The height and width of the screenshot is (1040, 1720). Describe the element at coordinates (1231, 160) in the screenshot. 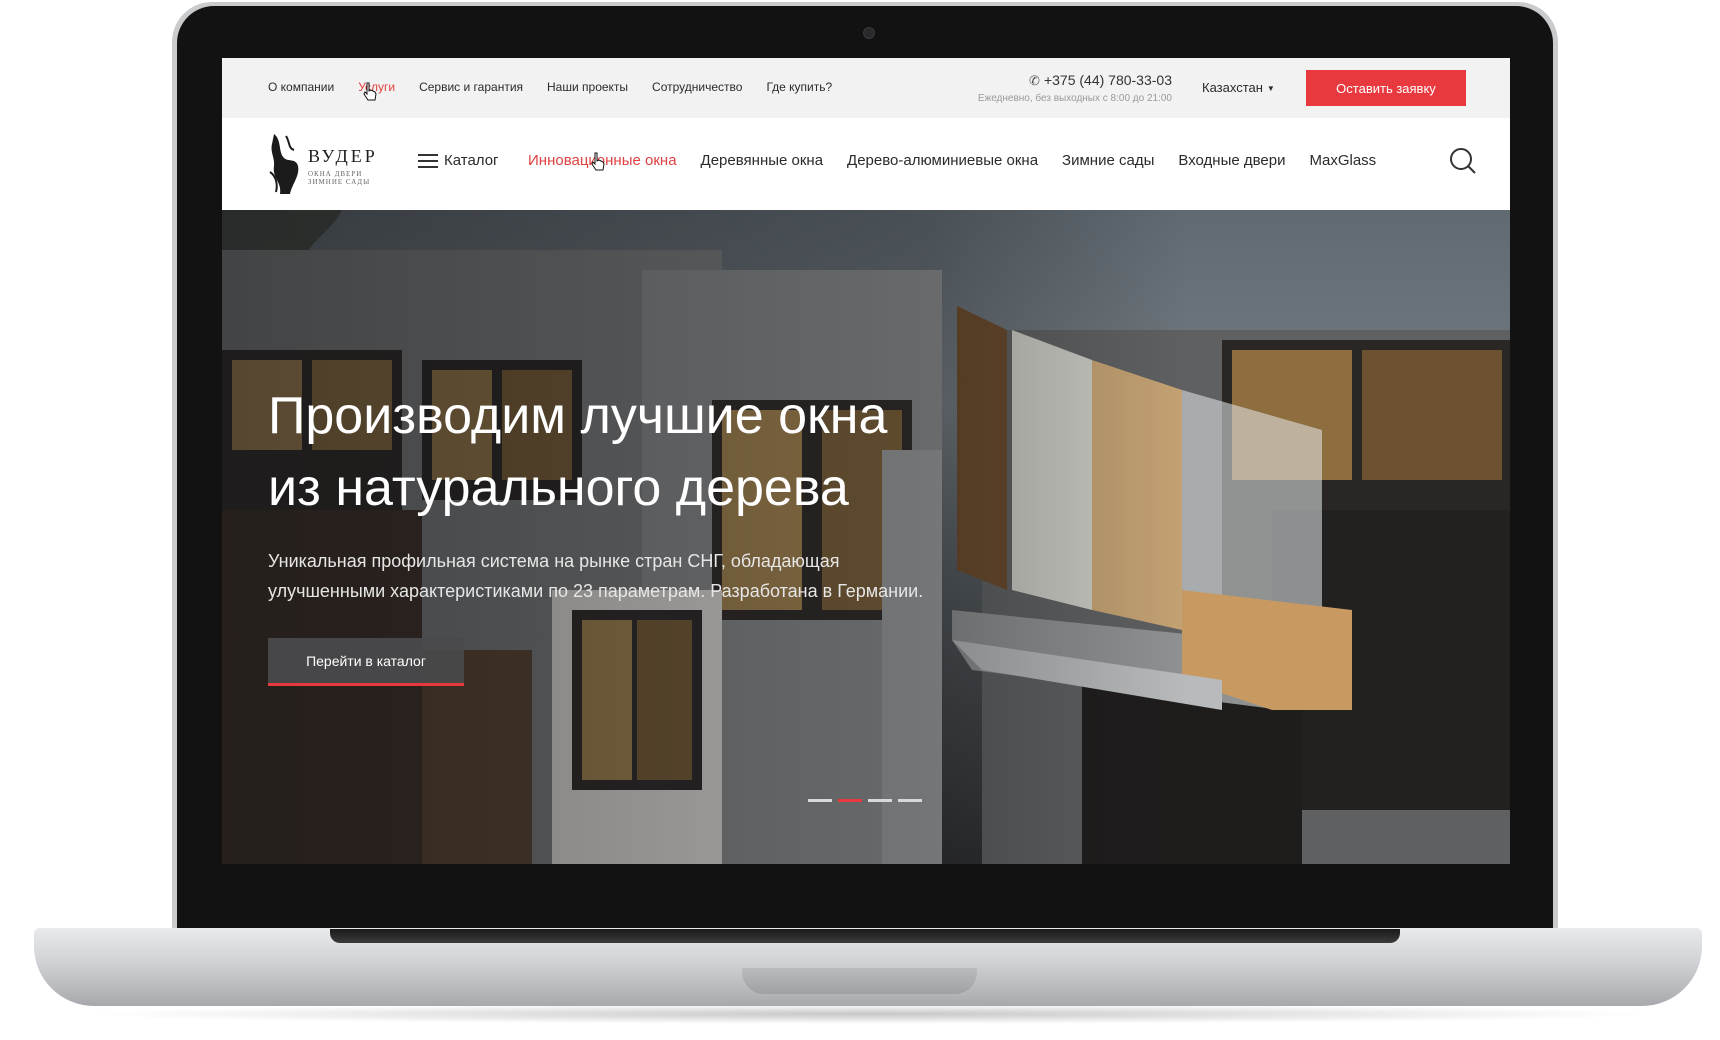

I see `main-nav-item-entrance-doors: Входные двери` at that location.